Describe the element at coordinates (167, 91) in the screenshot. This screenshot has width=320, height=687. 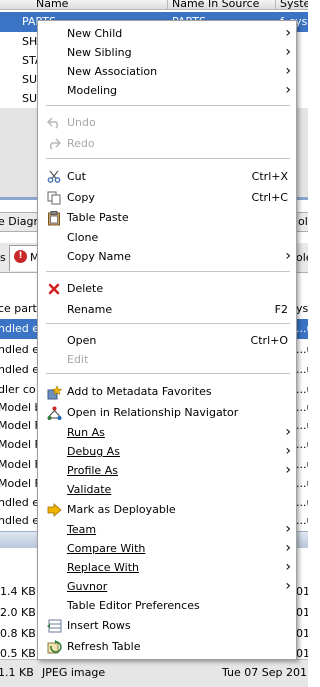
I see `menu-item-modeling: Modeling ›` at that location.